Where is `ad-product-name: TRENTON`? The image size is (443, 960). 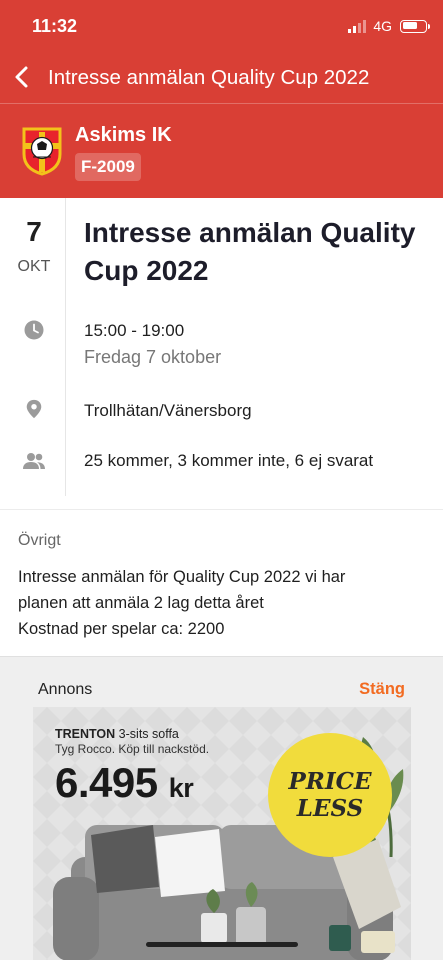
ad-product-name: TRENTON is located at coordinates (85, 734).